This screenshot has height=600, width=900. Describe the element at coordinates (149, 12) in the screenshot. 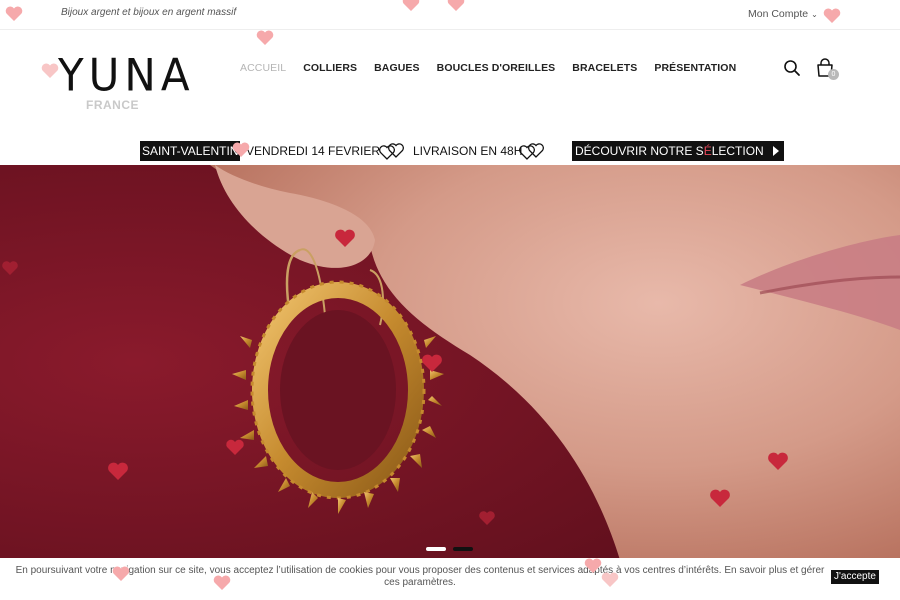

I see `tagline: Bijoux argent et bijoux en argent massif` at that location.